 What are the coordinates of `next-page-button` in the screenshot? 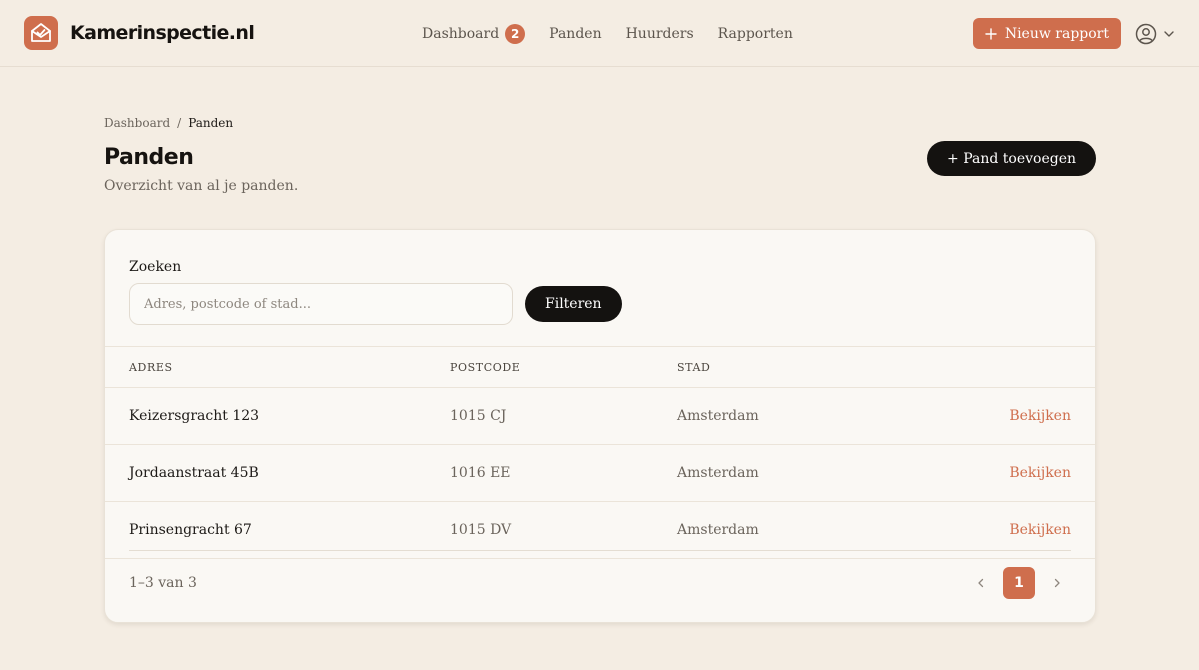 It's located at (1057, 583).